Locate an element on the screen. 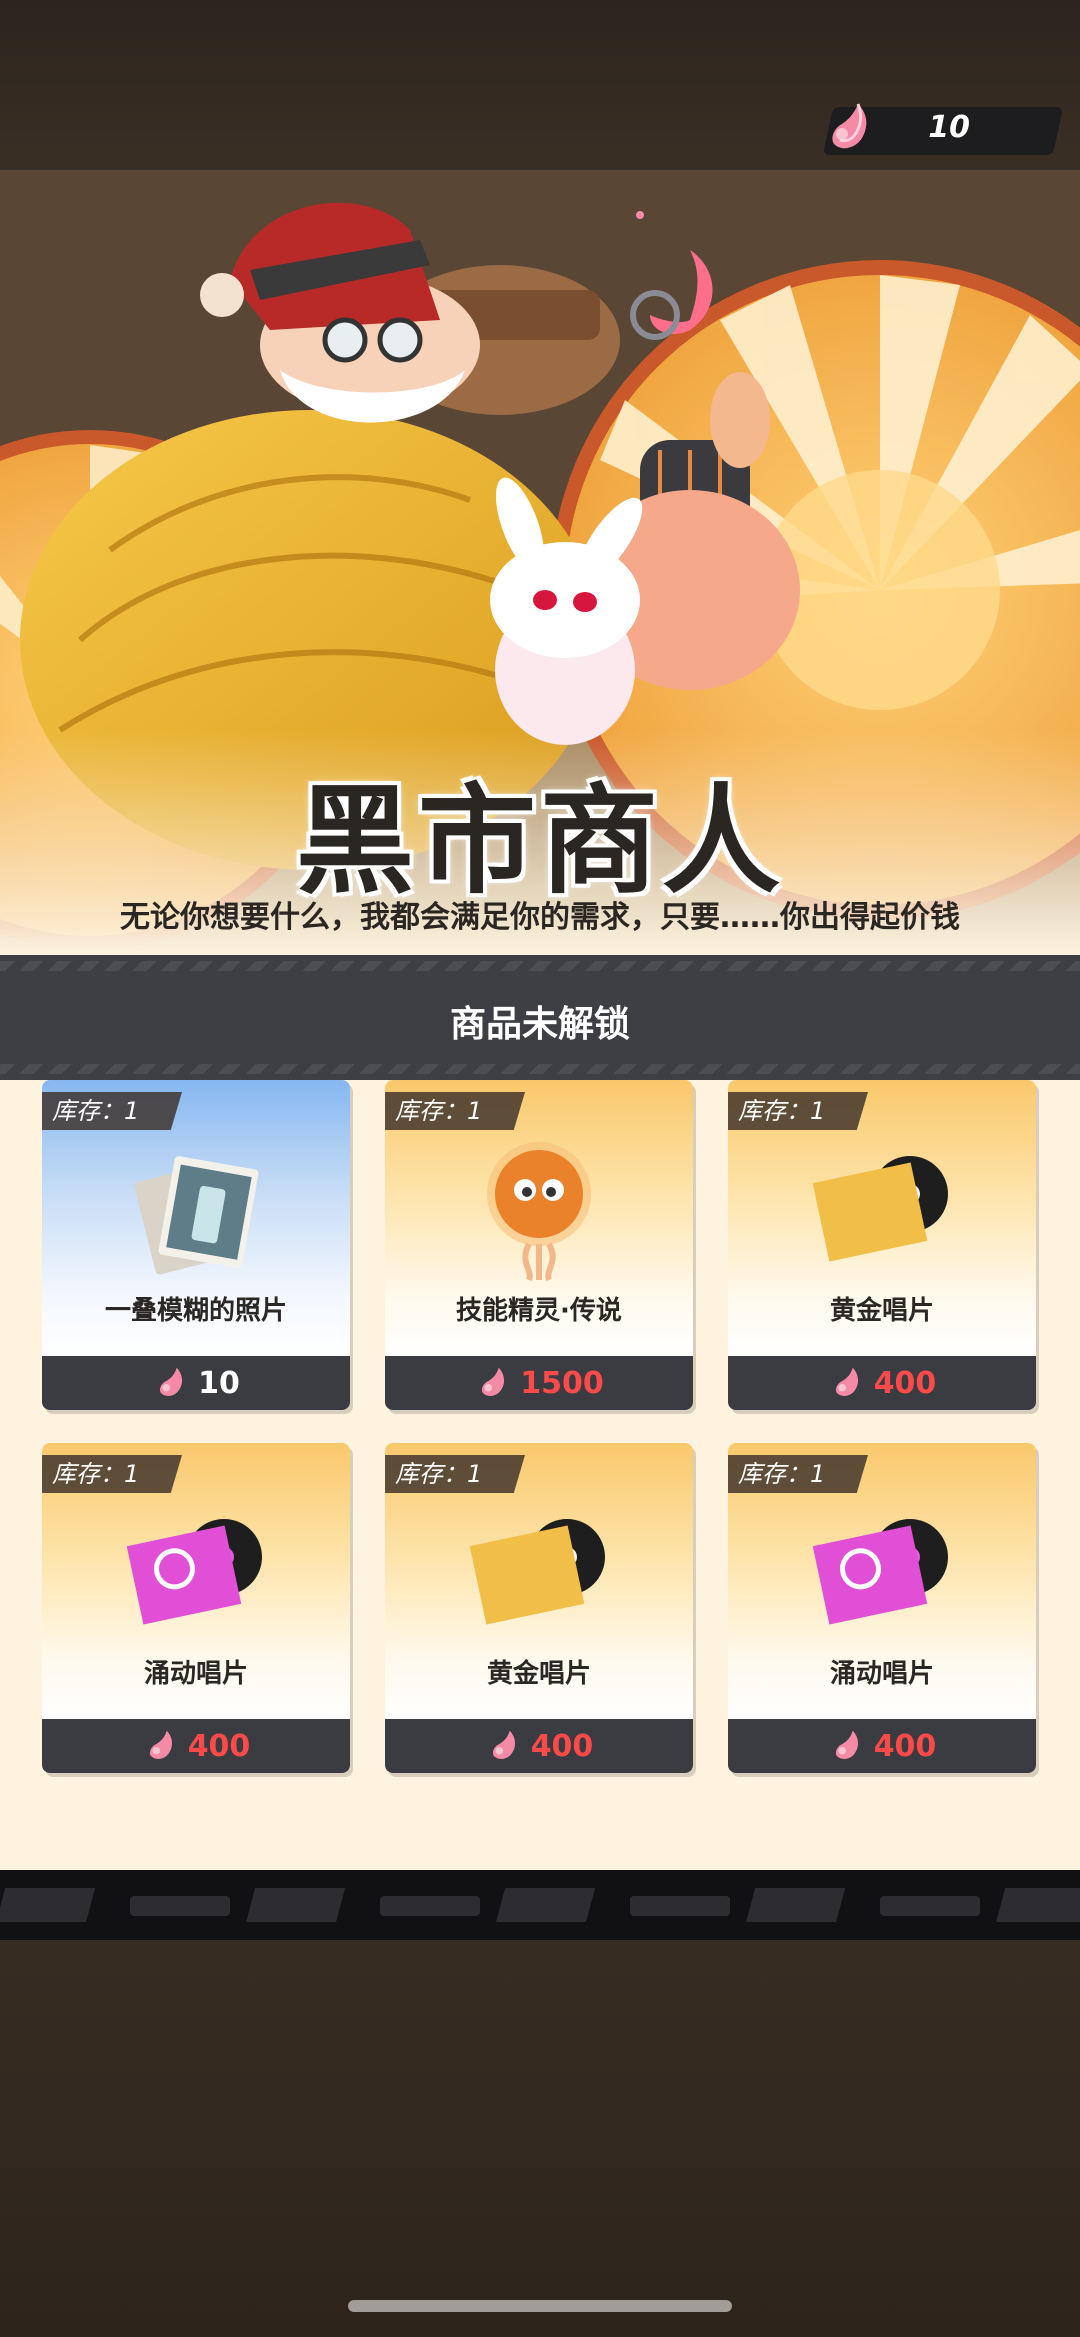 The image size is (1080, 2337). lock-banner-text: 商品未解锁 is located at coordinates (539, 1024).